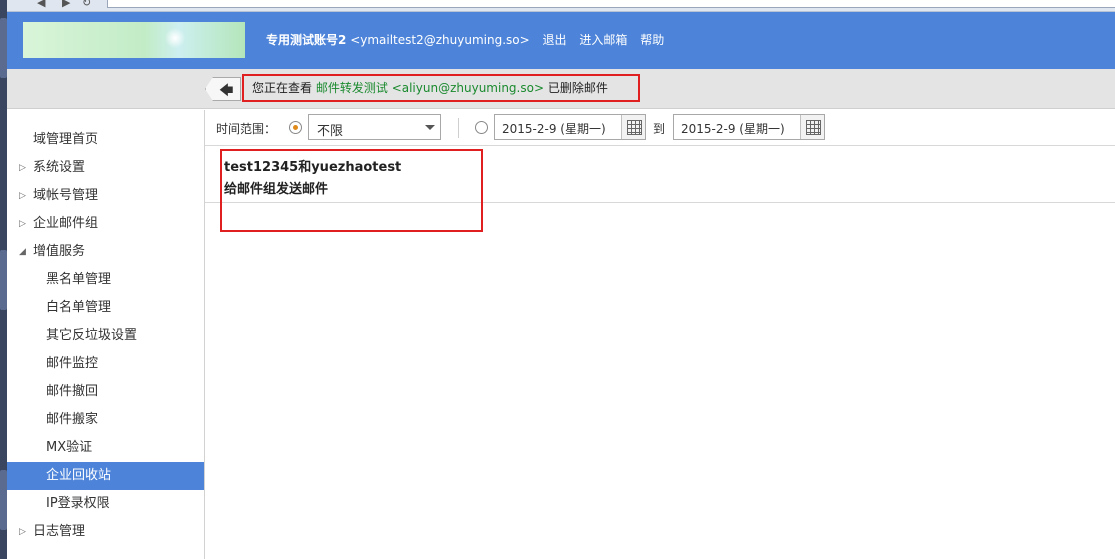  I want to click on sidebar-item-antispam: 其它反垃圾设置, so click(105, 336).